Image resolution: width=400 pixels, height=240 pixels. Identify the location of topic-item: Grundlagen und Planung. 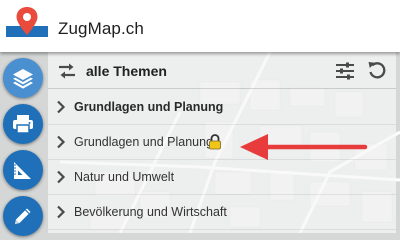
(222, 107).